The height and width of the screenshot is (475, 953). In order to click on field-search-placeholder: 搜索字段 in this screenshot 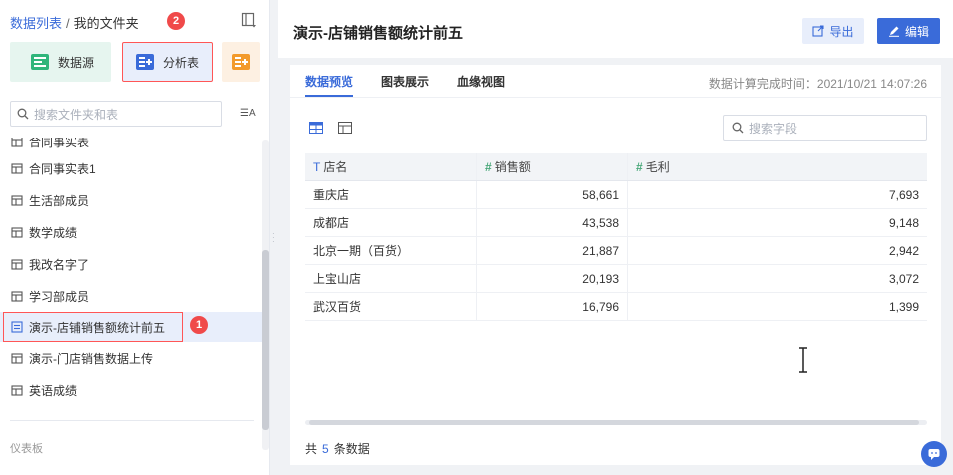, I will do `click(773, 128)`.